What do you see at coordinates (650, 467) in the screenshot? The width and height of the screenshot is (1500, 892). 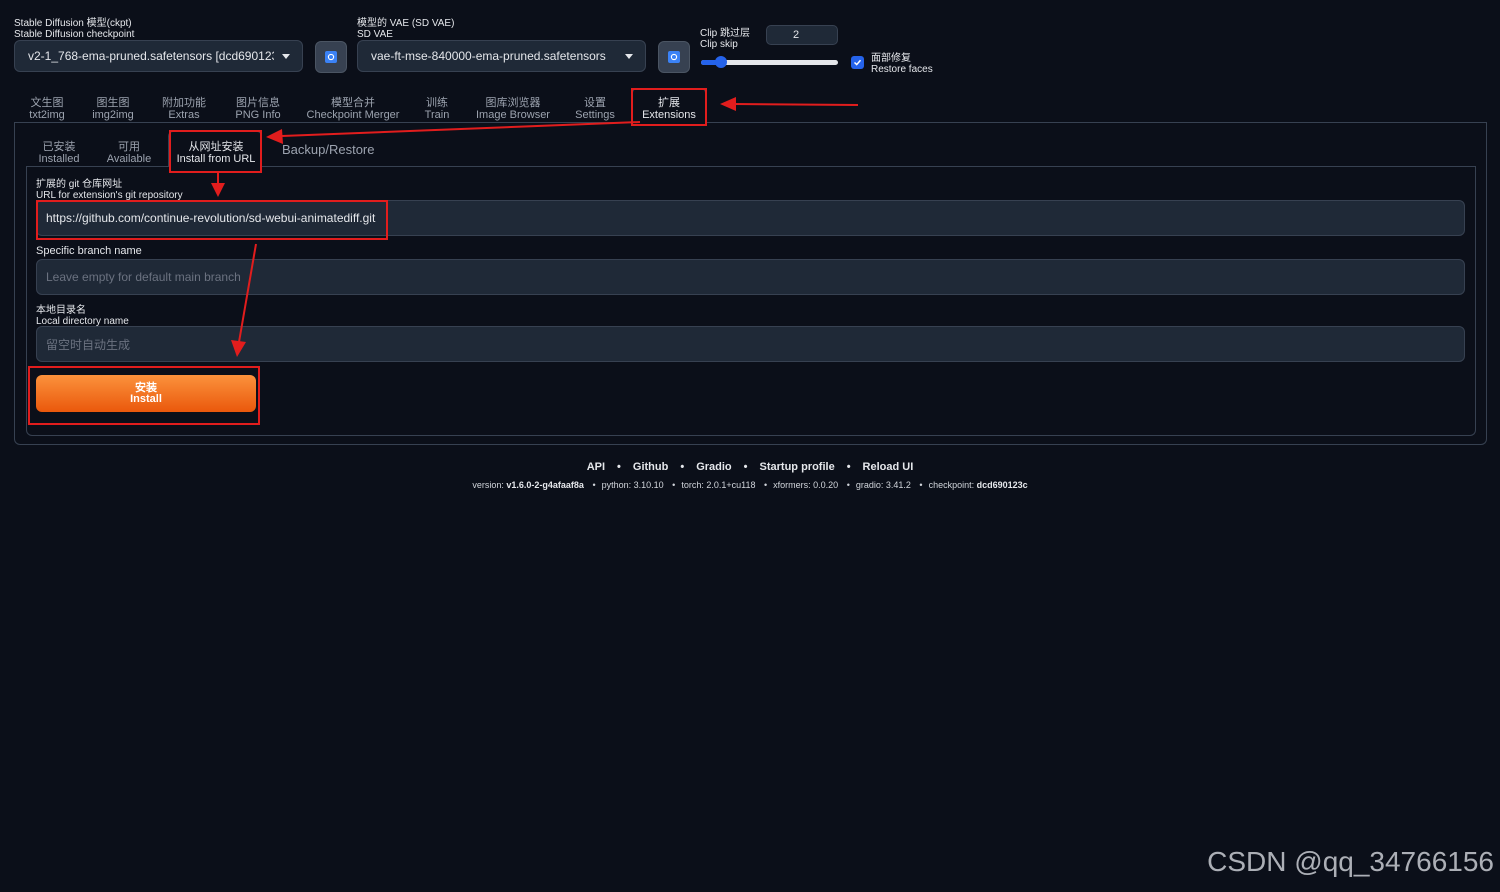 I see `footer-link-github: Github` at bounding box center [650, 467].